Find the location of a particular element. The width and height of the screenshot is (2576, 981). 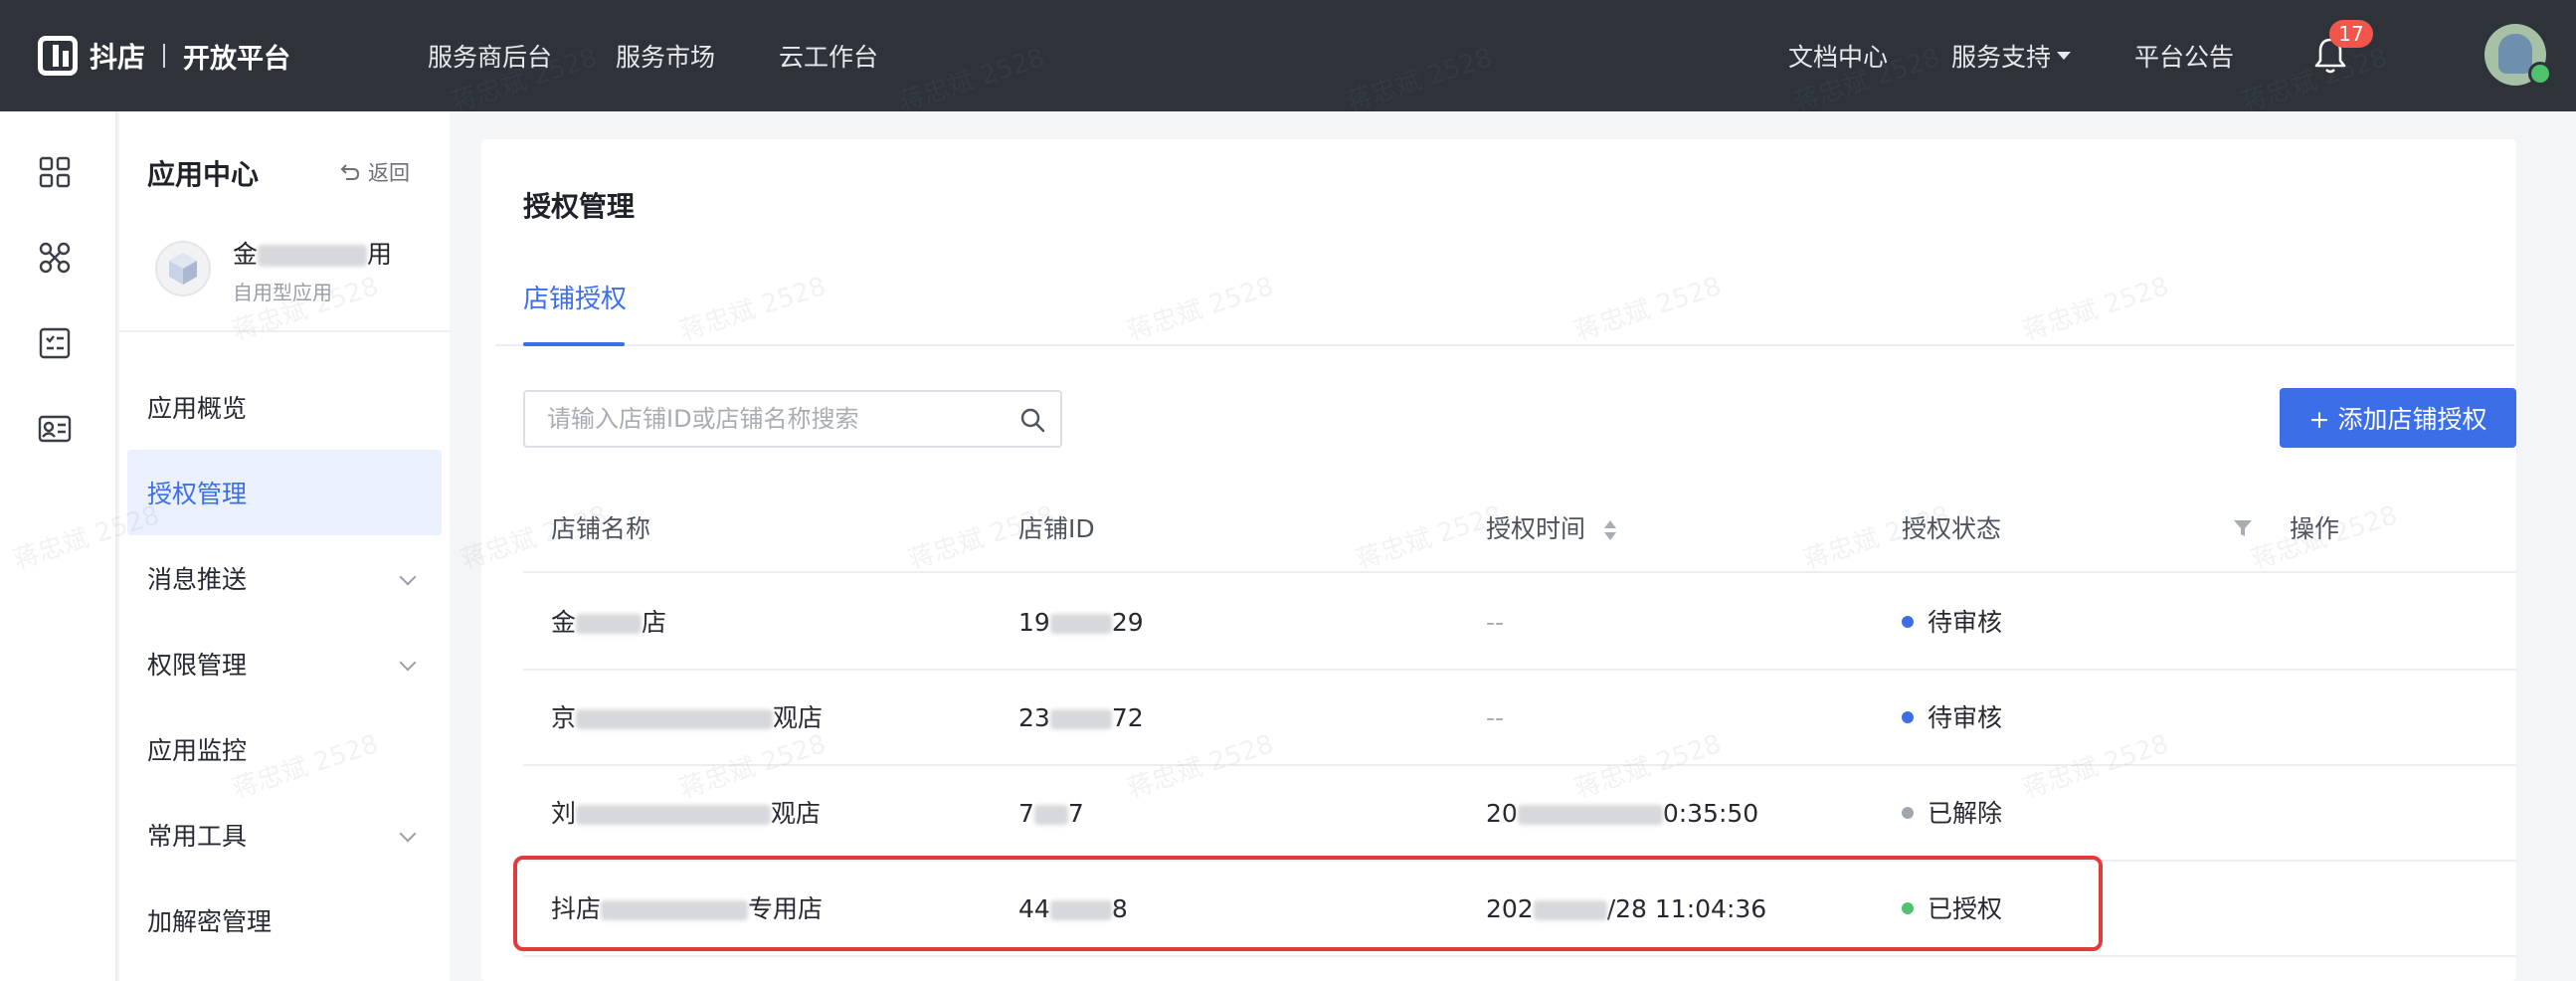

table-row: 京 观店 23 72 -- 待审核 is located at coordinates (1519, 719).